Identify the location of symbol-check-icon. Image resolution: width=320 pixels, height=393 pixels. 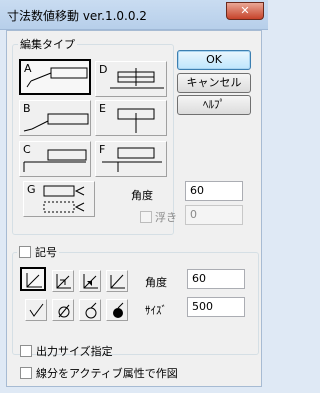
(36, 310).